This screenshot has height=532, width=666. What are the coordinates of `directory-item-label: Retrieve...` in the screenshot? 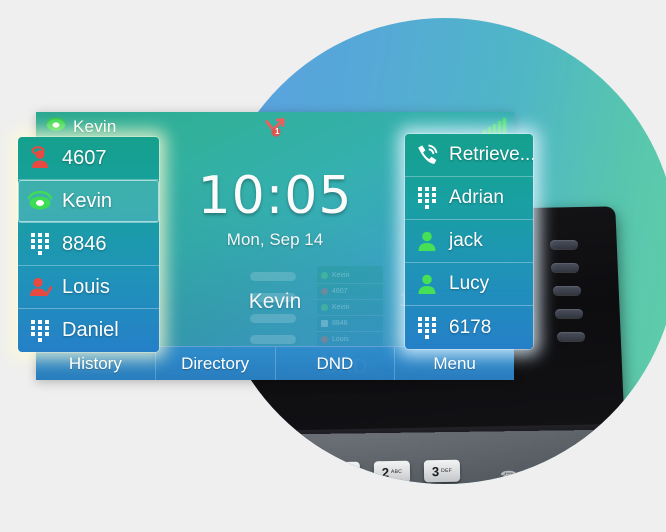 It's located at (491, 154).